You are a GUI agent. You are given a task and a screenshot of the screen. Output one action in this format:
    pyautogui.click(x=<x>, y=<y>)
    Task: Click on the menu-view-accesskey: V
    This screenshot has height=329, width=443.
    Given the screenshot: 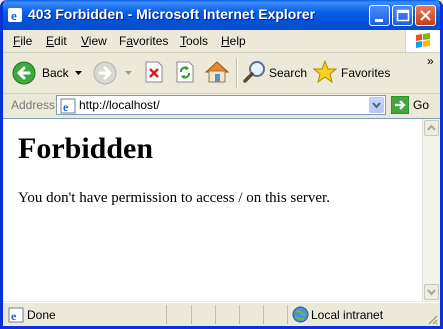 What is the action you would take?
    pyautogui.click(x=85, y=41)
    